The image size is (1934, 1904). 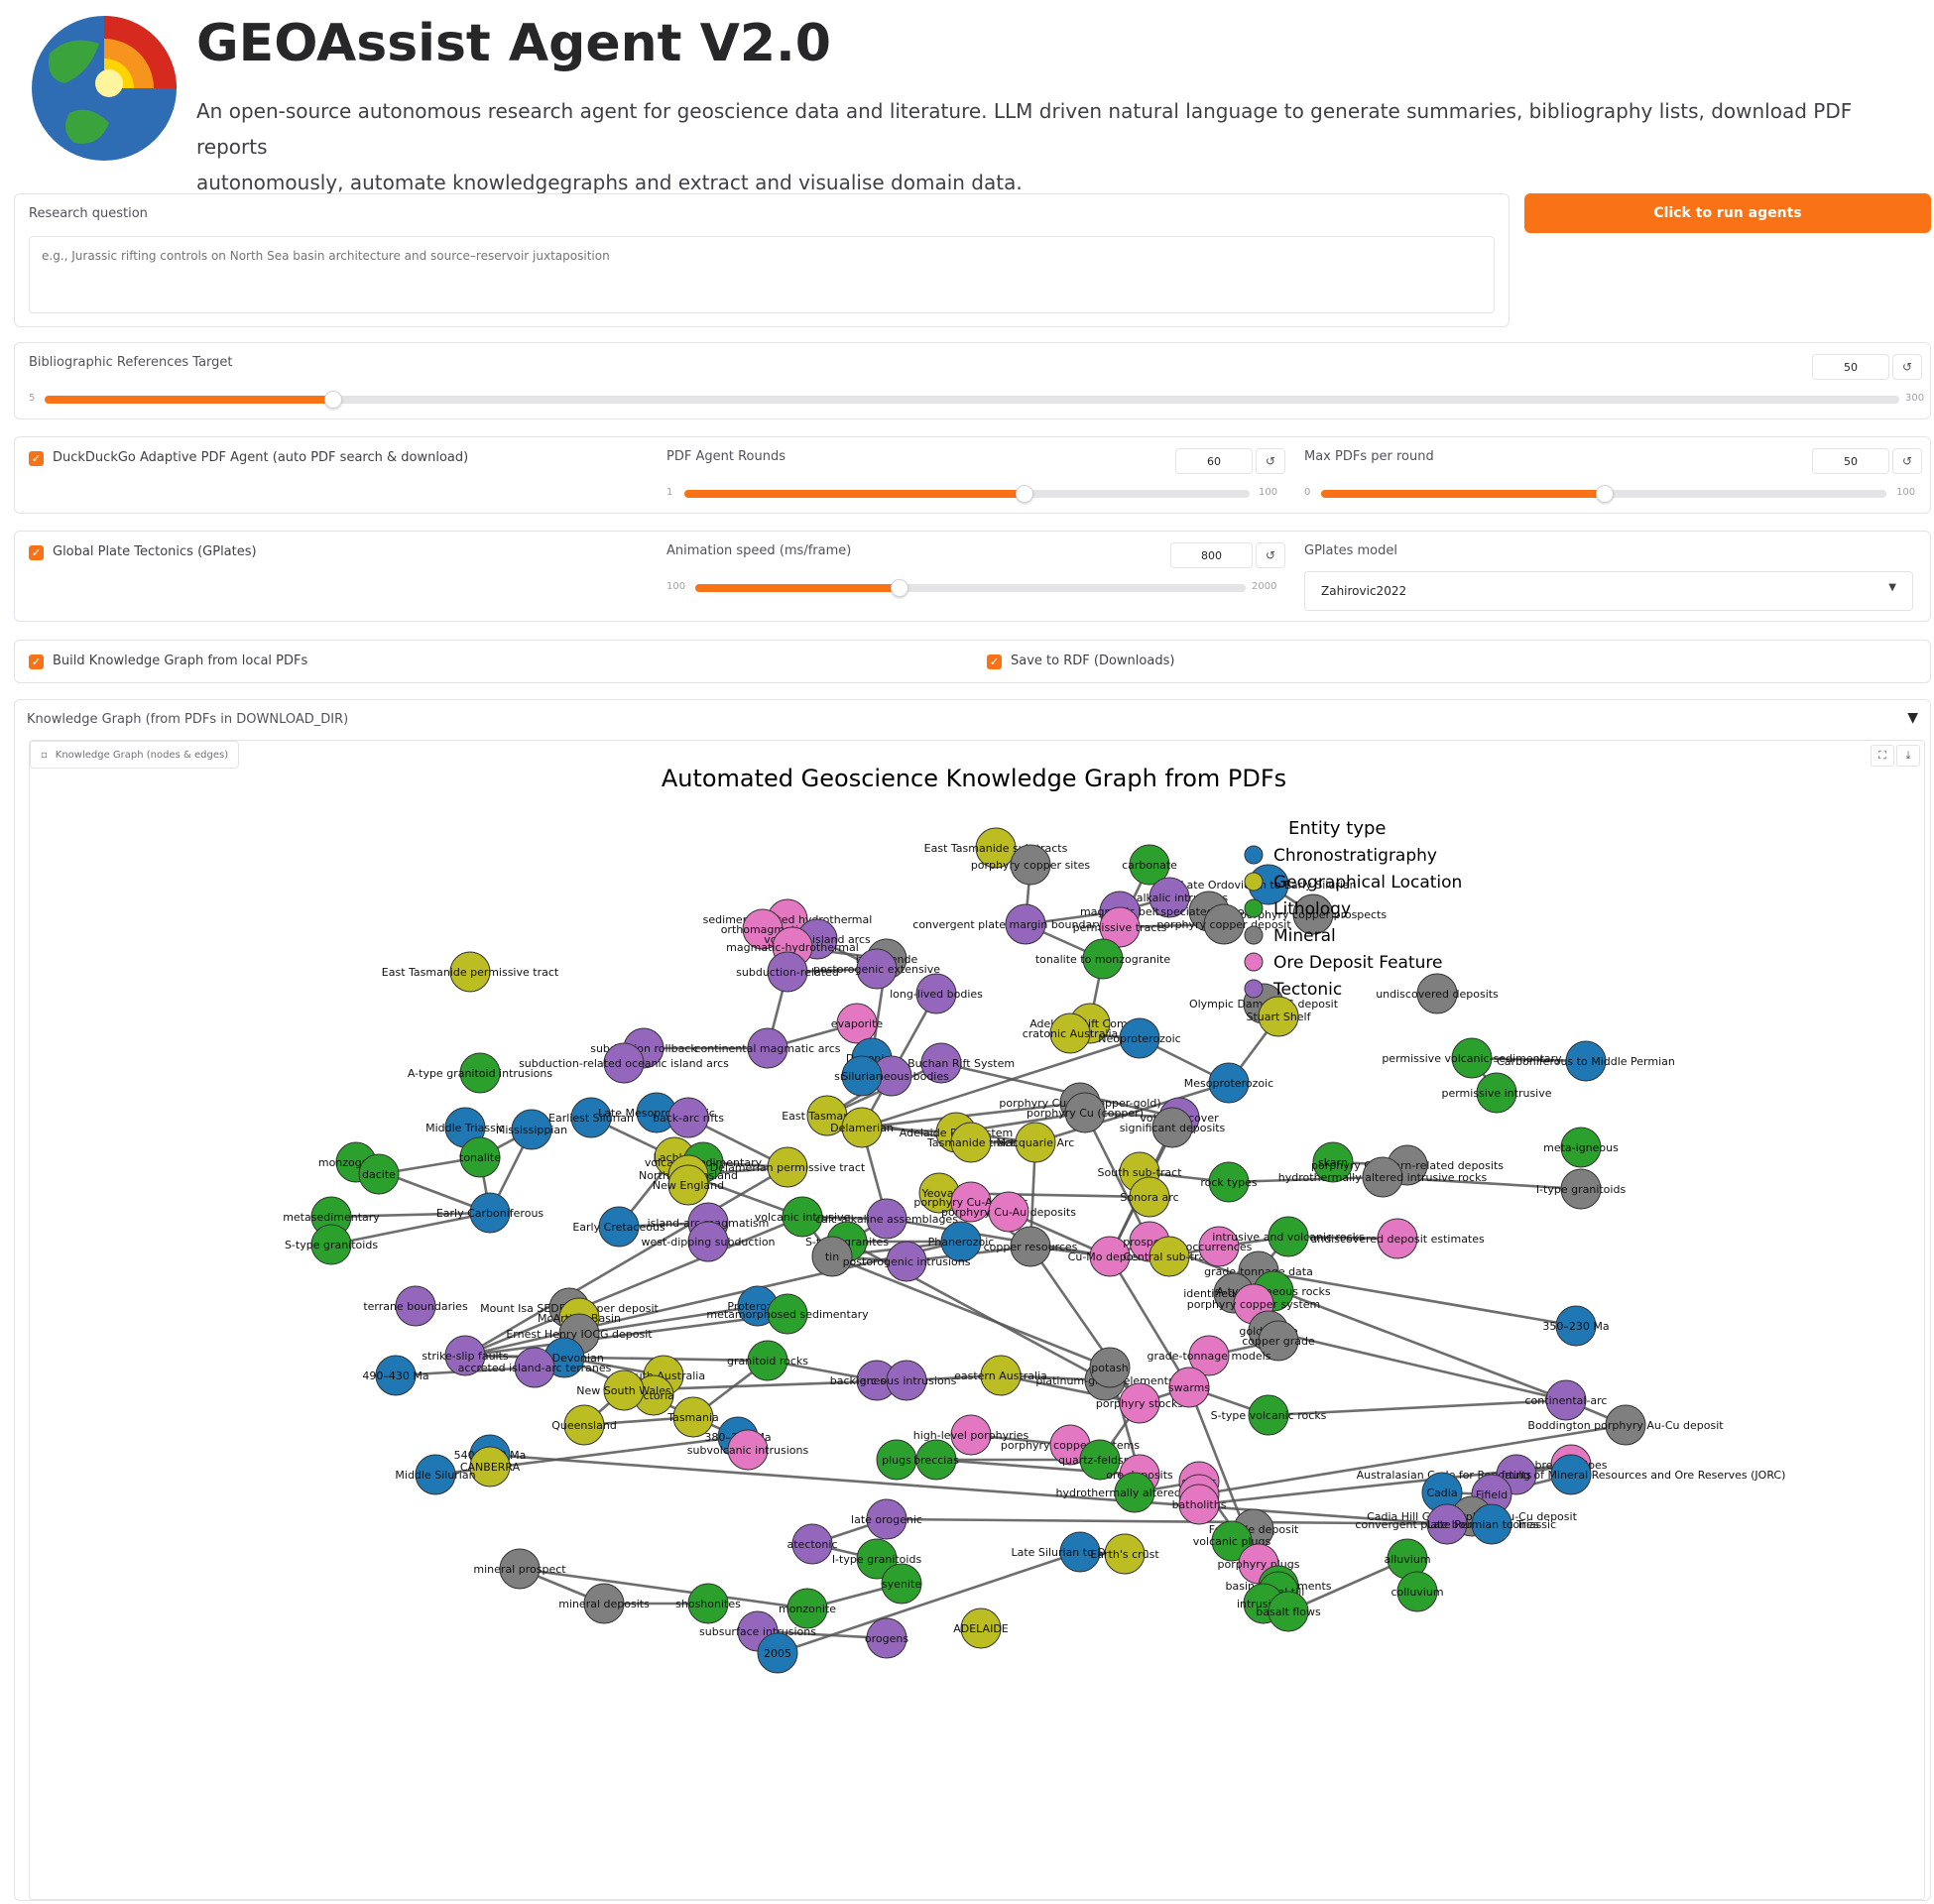 I want to click on max-pdfs-min: 0, so click(x=1307, y=492).